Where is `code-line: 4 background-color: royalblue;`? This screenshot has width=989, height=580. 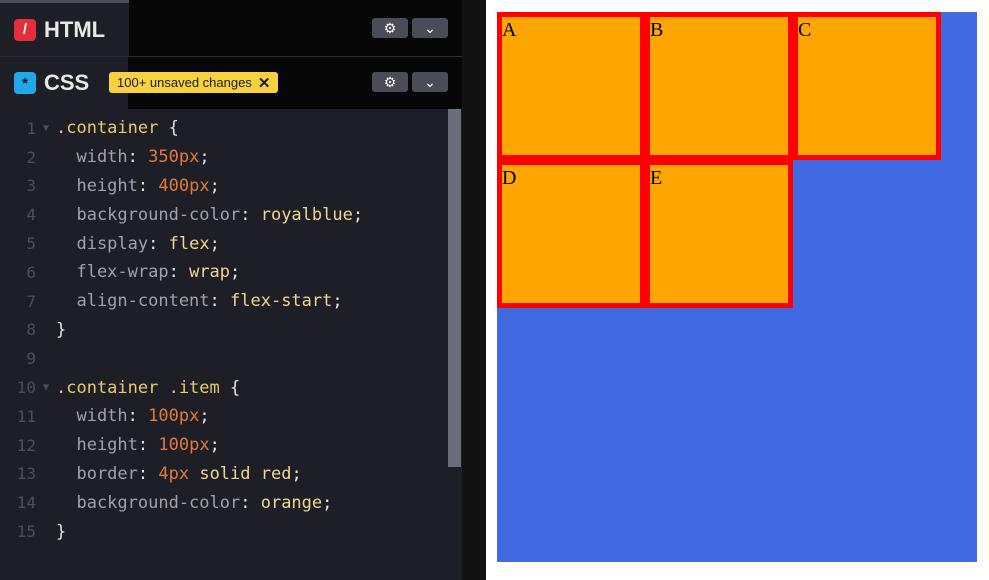
code-line: 4 background-color: royalblue; is located at coordinates (224, 214).